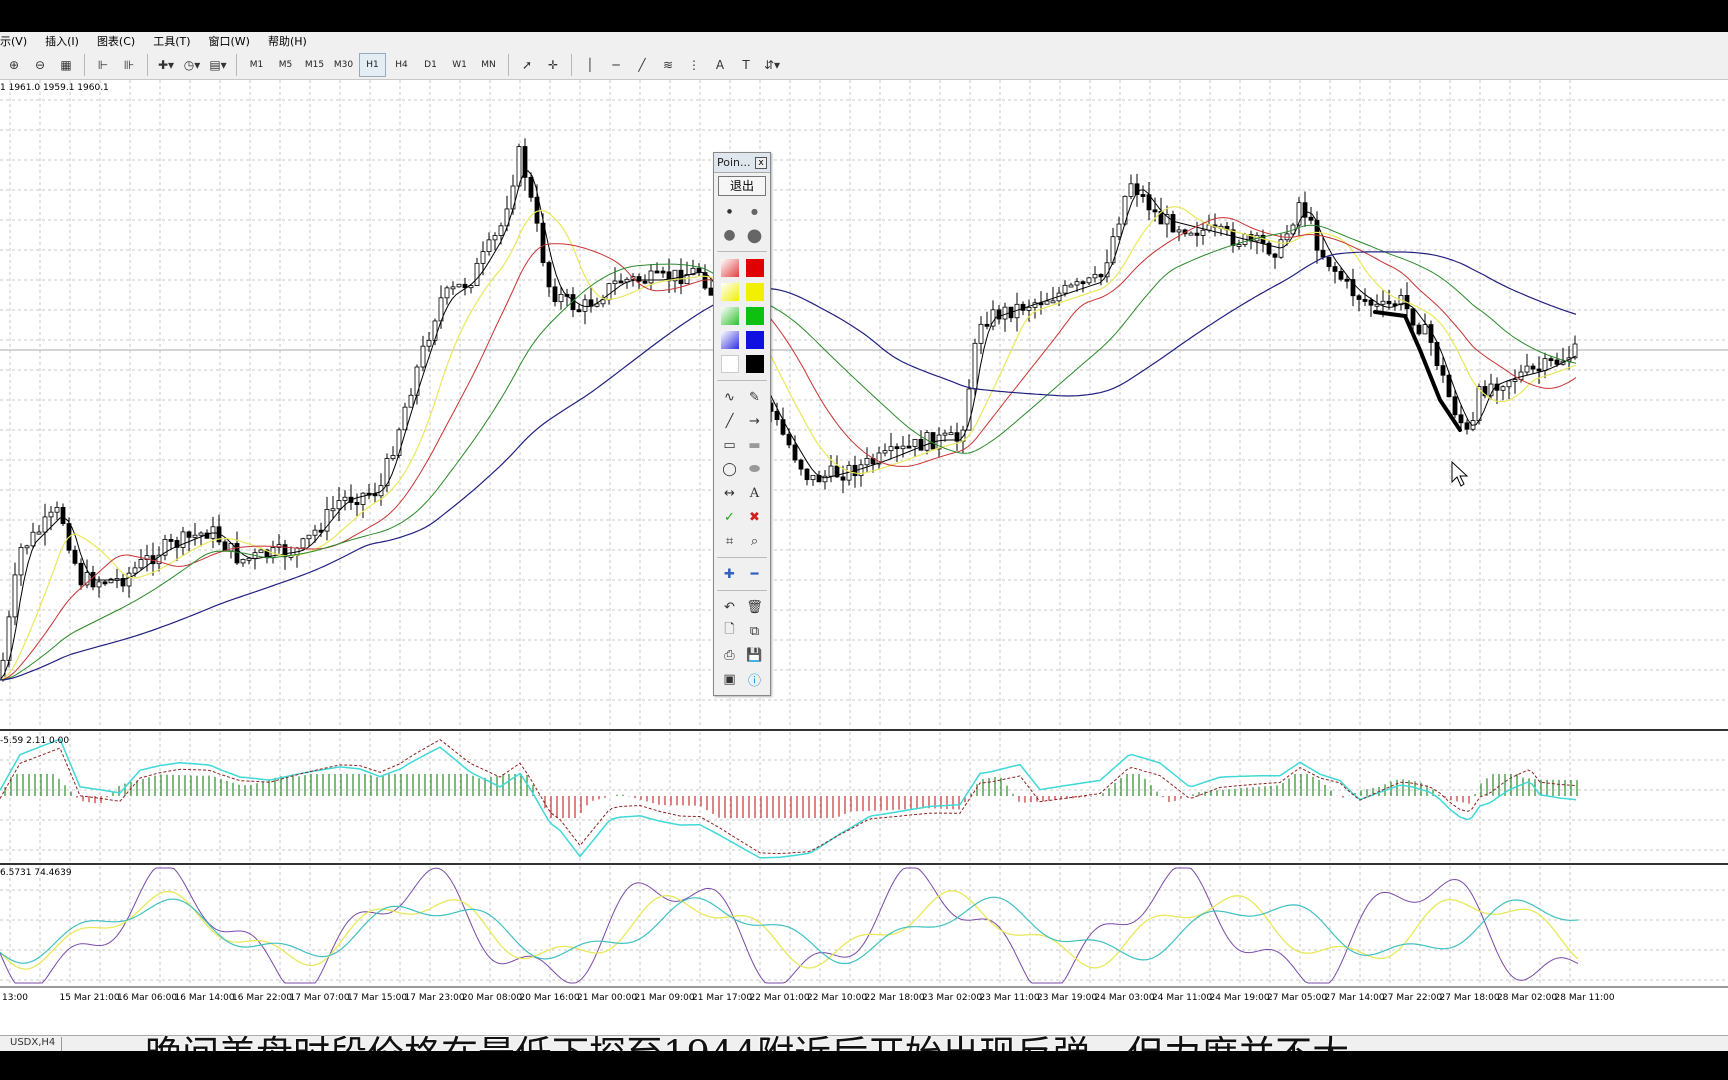 This screenshot has width=1728, height=1080. I want to click on trendline-icon: ╱, so click(642, 65).